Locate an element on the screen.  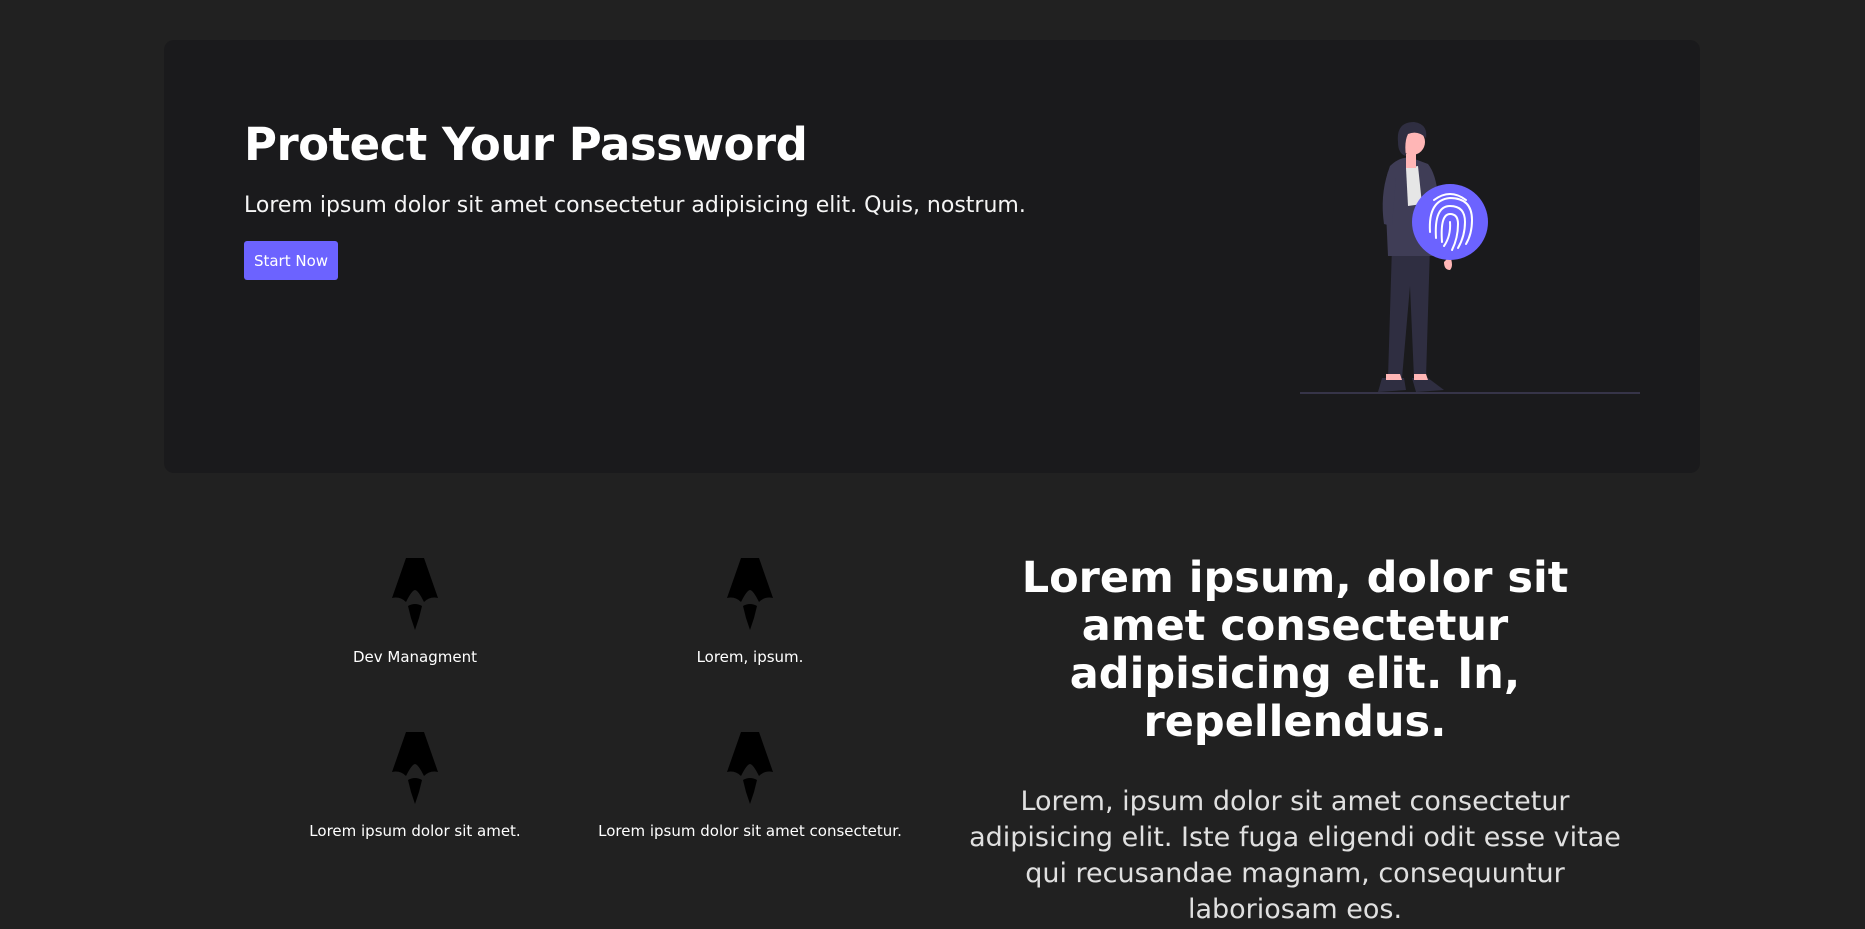
feature-label: Lorem ipsum dolor sit amet. is located at coordinates (415, 831).